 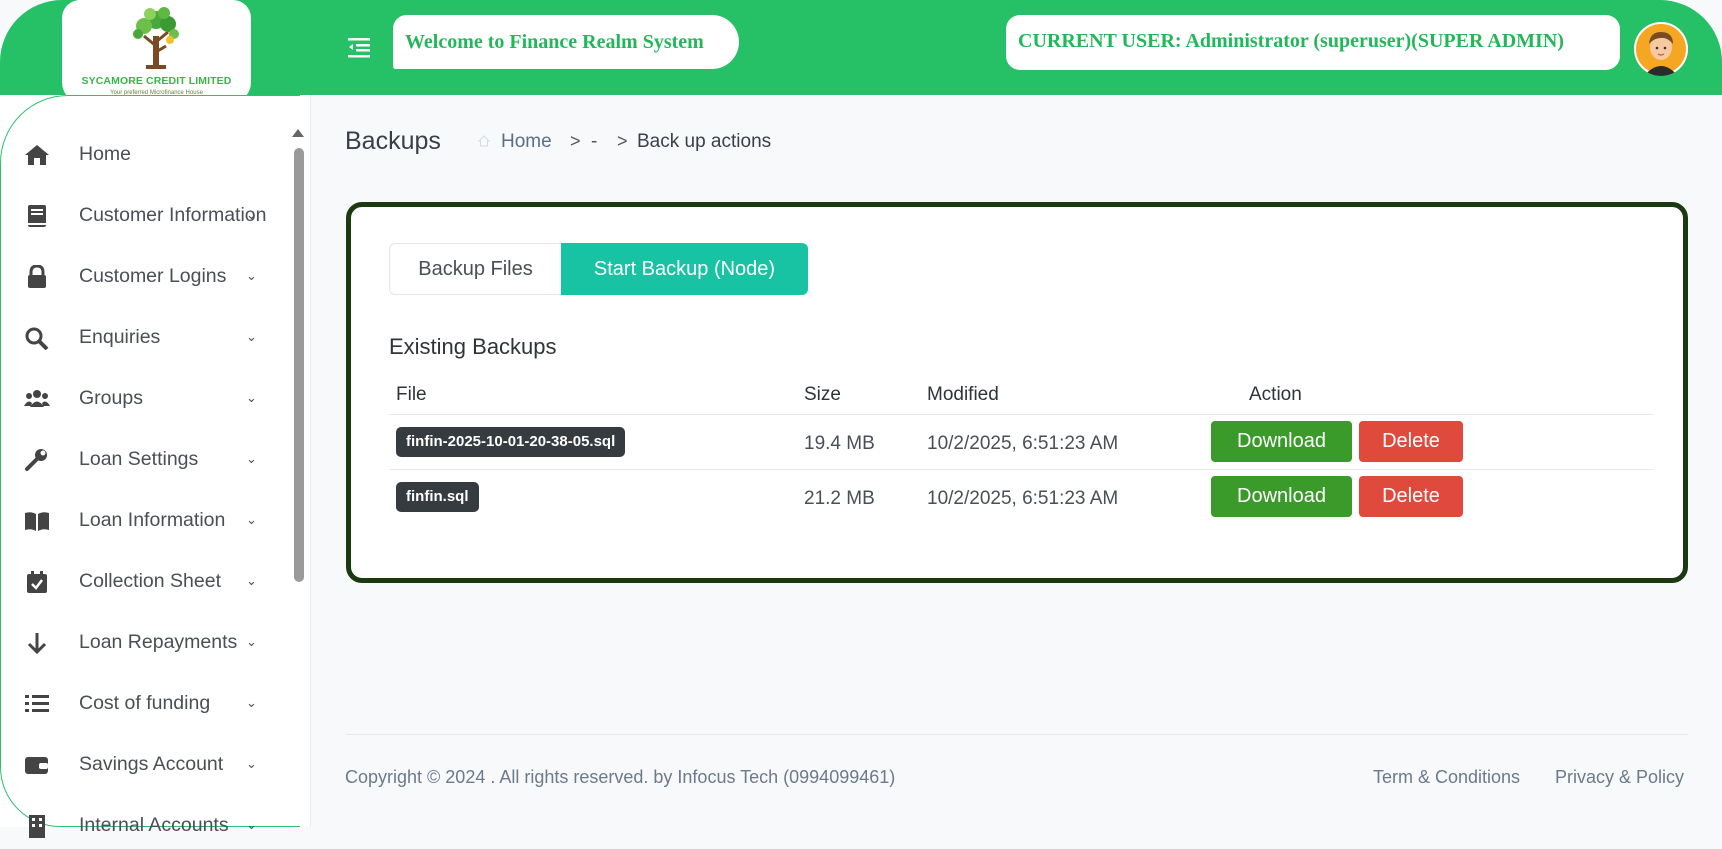 What do you see at coordinates (150, 581) in the screenshot?
I see `sidebar-item-label: Collection Sheet` at bounding box center [150, 581].